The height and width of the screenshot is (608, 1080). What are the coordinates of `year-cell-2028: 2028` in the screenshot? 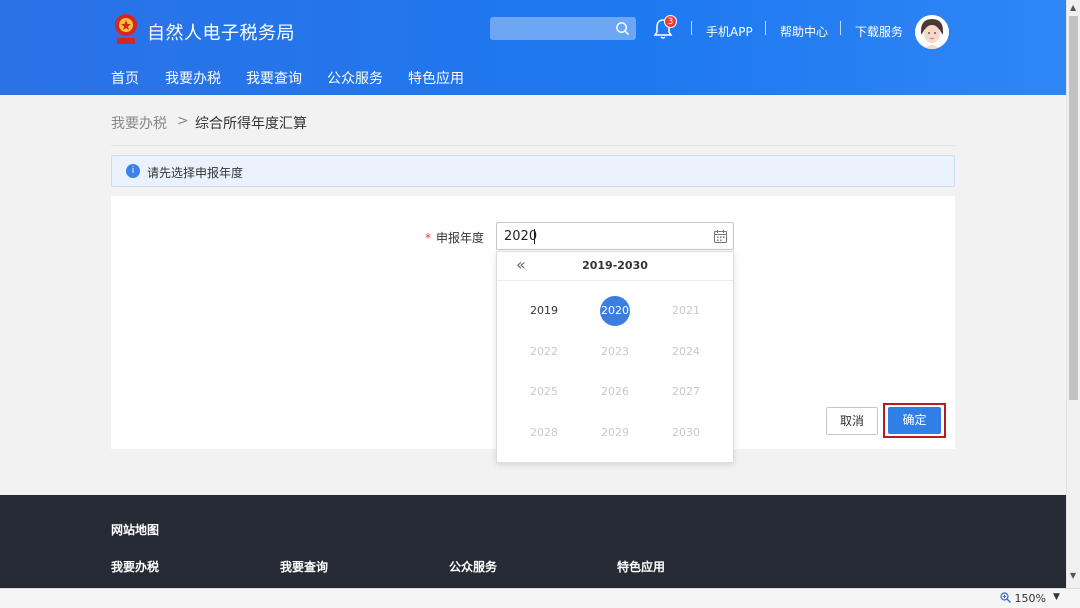 It's located at (544, 433).